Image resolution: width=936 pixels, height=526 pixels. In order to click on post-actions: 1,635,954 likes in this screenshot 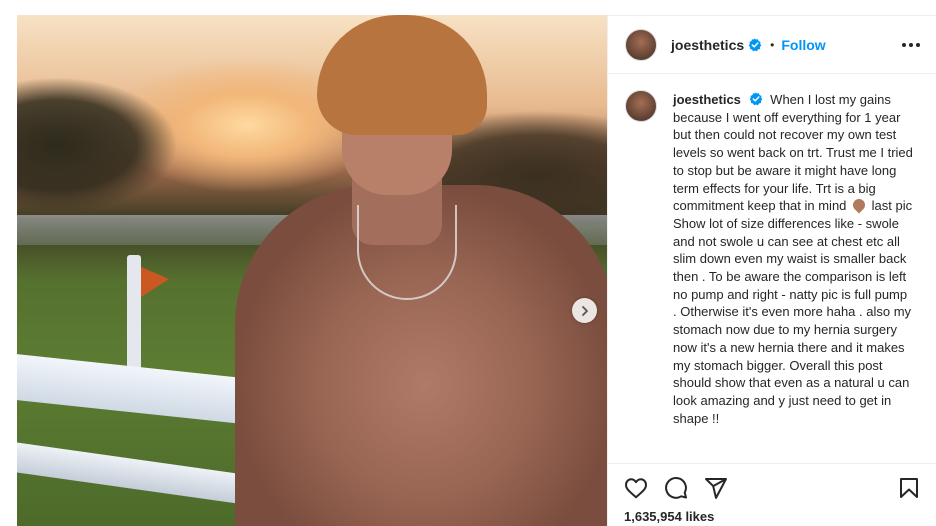, I will do `click(772, 494)`.